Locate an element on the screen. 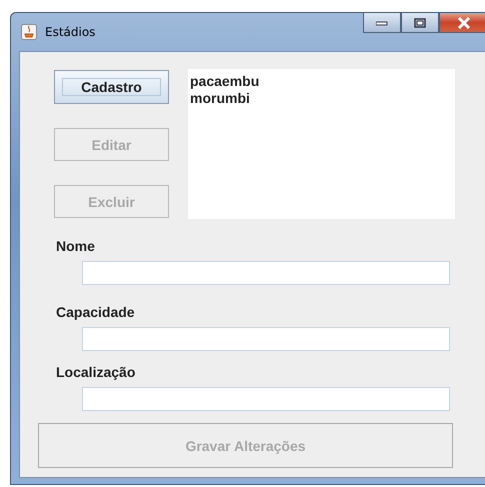 The width and height of the screenshot is (485, 487). minimize-button is located at coordinates (382, 23).